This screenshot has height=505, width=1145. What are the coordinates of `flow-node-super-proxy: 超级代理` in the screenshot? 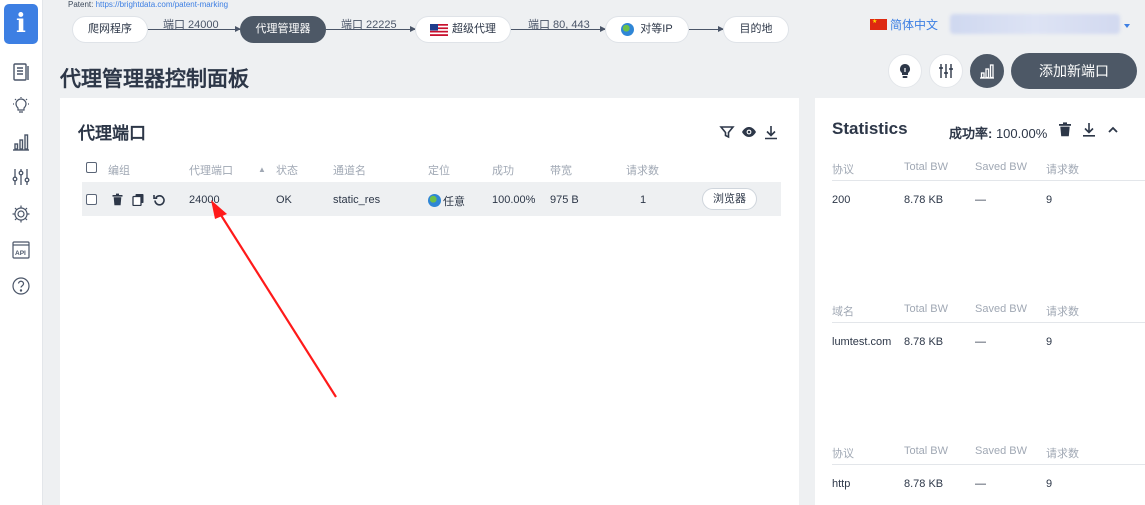 It's located at (463, 29).